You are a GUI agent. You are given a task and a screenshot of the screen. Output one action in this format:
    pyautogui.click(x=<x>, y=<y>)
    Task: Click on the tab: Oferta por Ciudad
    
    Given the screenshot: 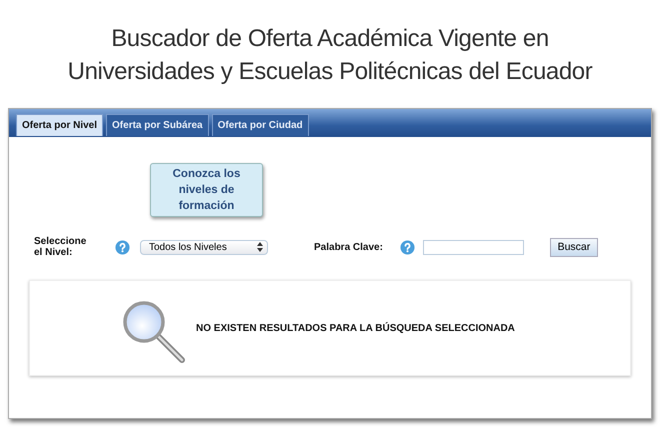 What is the action you would take?
    pyautogui.click(x=260, y=125)
    